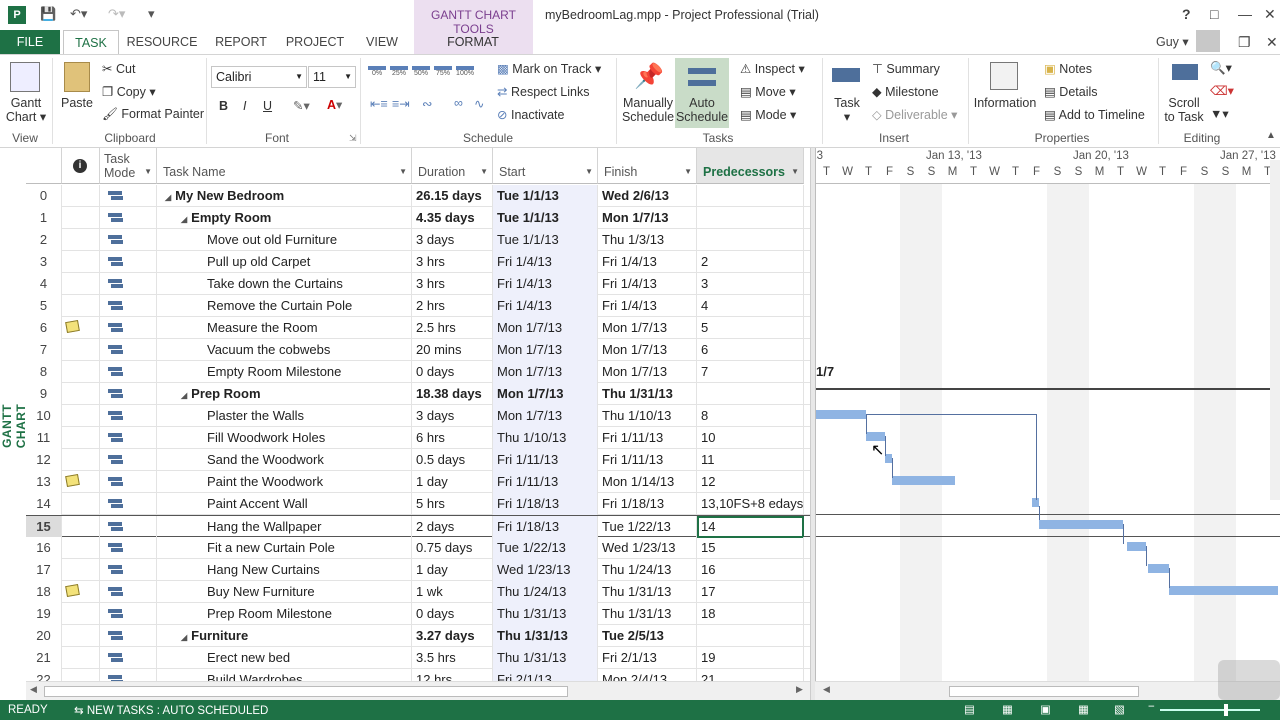 The height and width of the screenshot is (720, 1280). I want to click on row-id: 21, so click(44, 658).